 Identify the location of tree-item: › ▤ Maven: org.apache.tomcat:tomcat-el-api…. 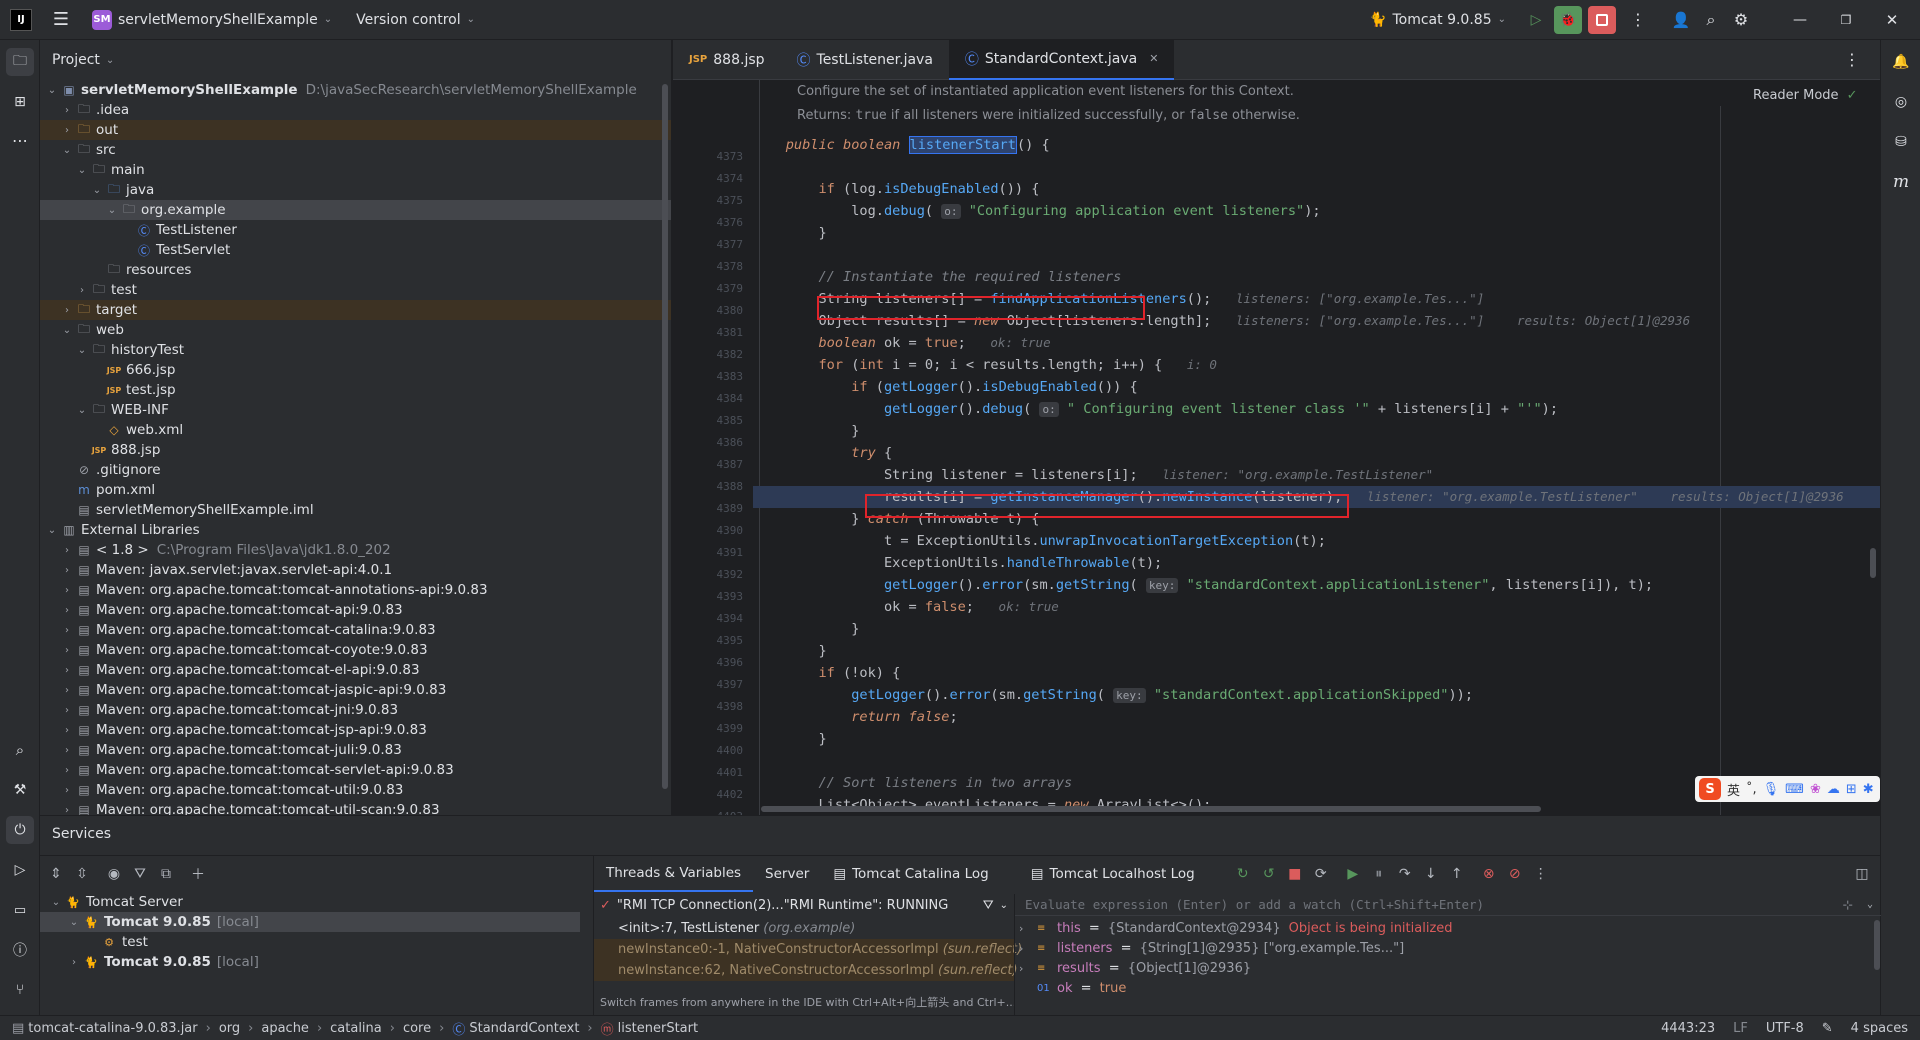
(355, 670).